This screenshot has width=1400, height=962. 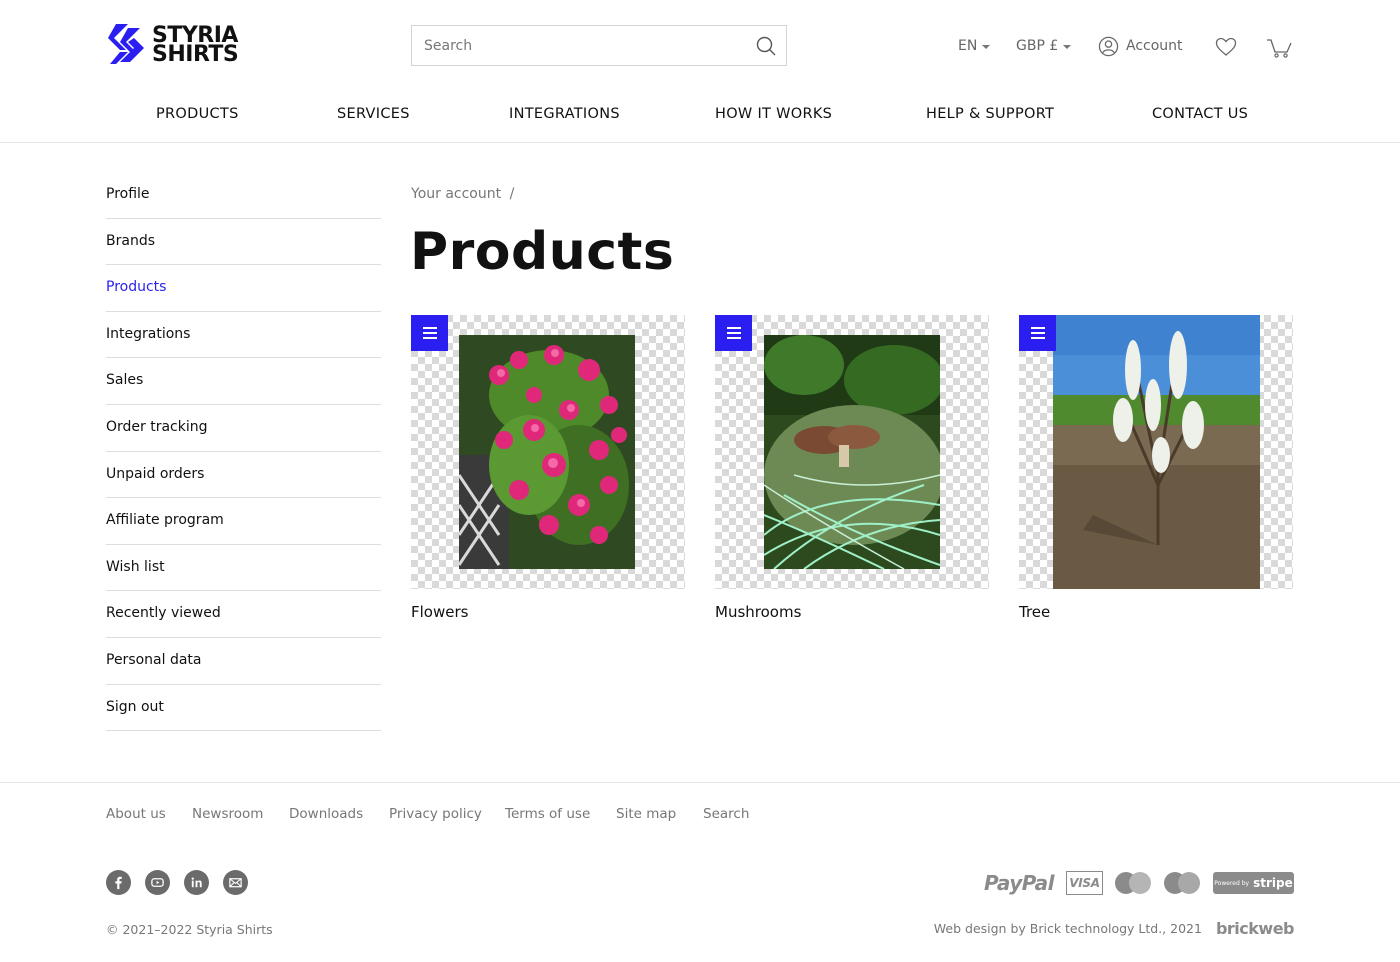 What do you see at coordinates (243, 381) in the screenshot?
I see `sidebar-item-sales: Sales` at bounding box center [243, 381].